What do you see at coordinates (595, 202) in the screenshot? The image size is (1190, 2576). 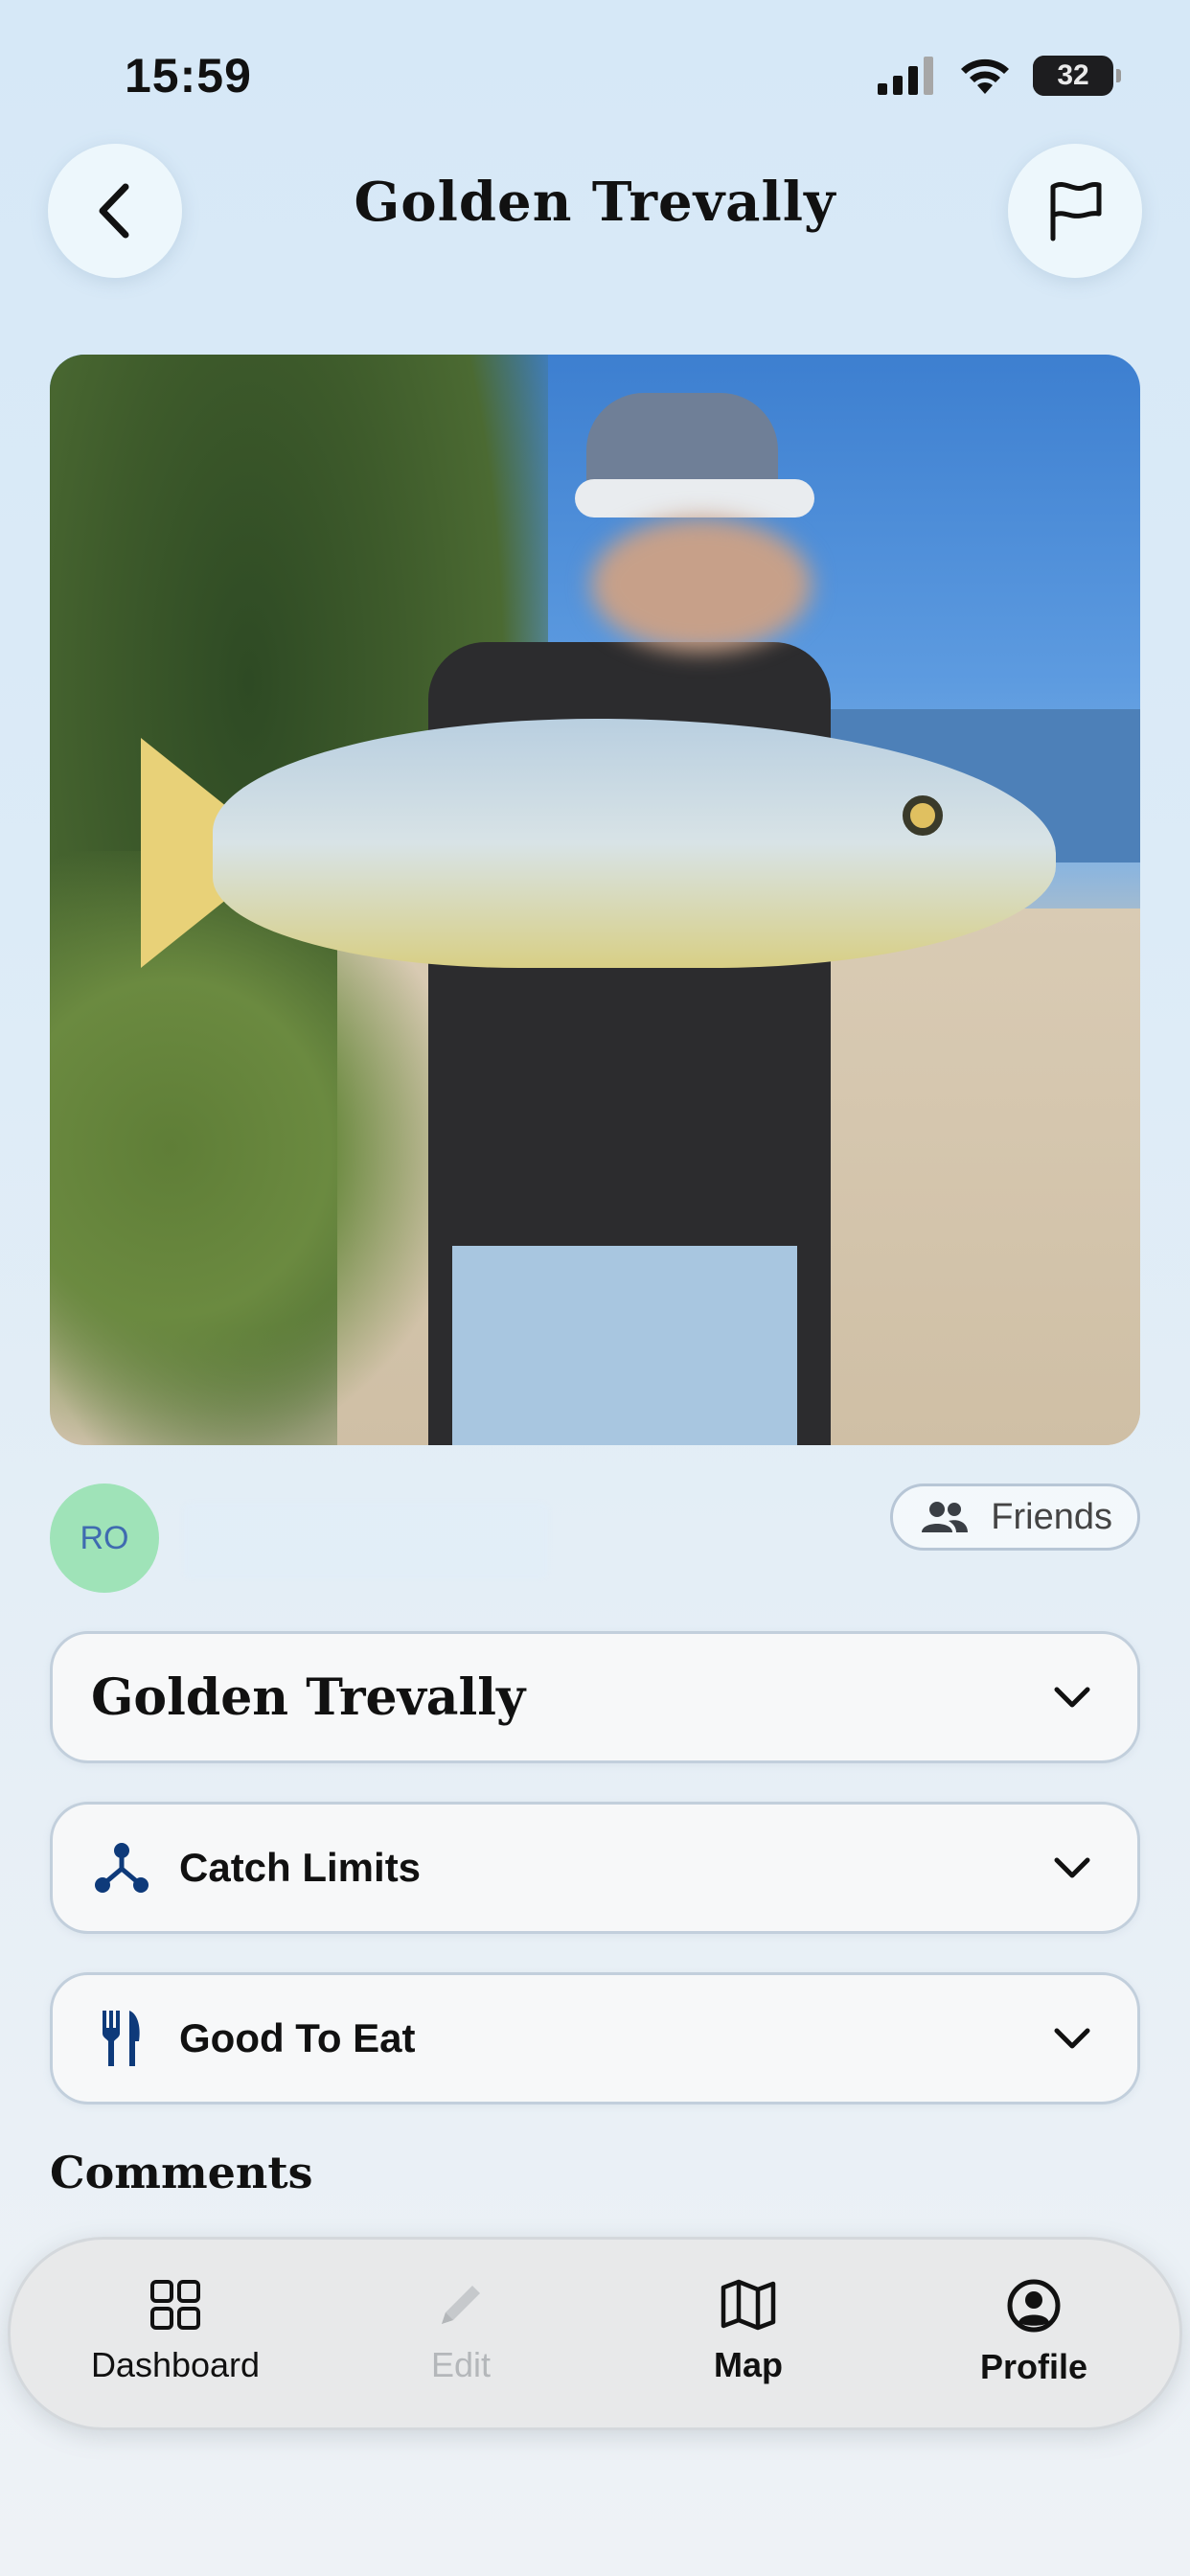 I see `page-title: Golden Trevally` at bounding box center [595, 202].